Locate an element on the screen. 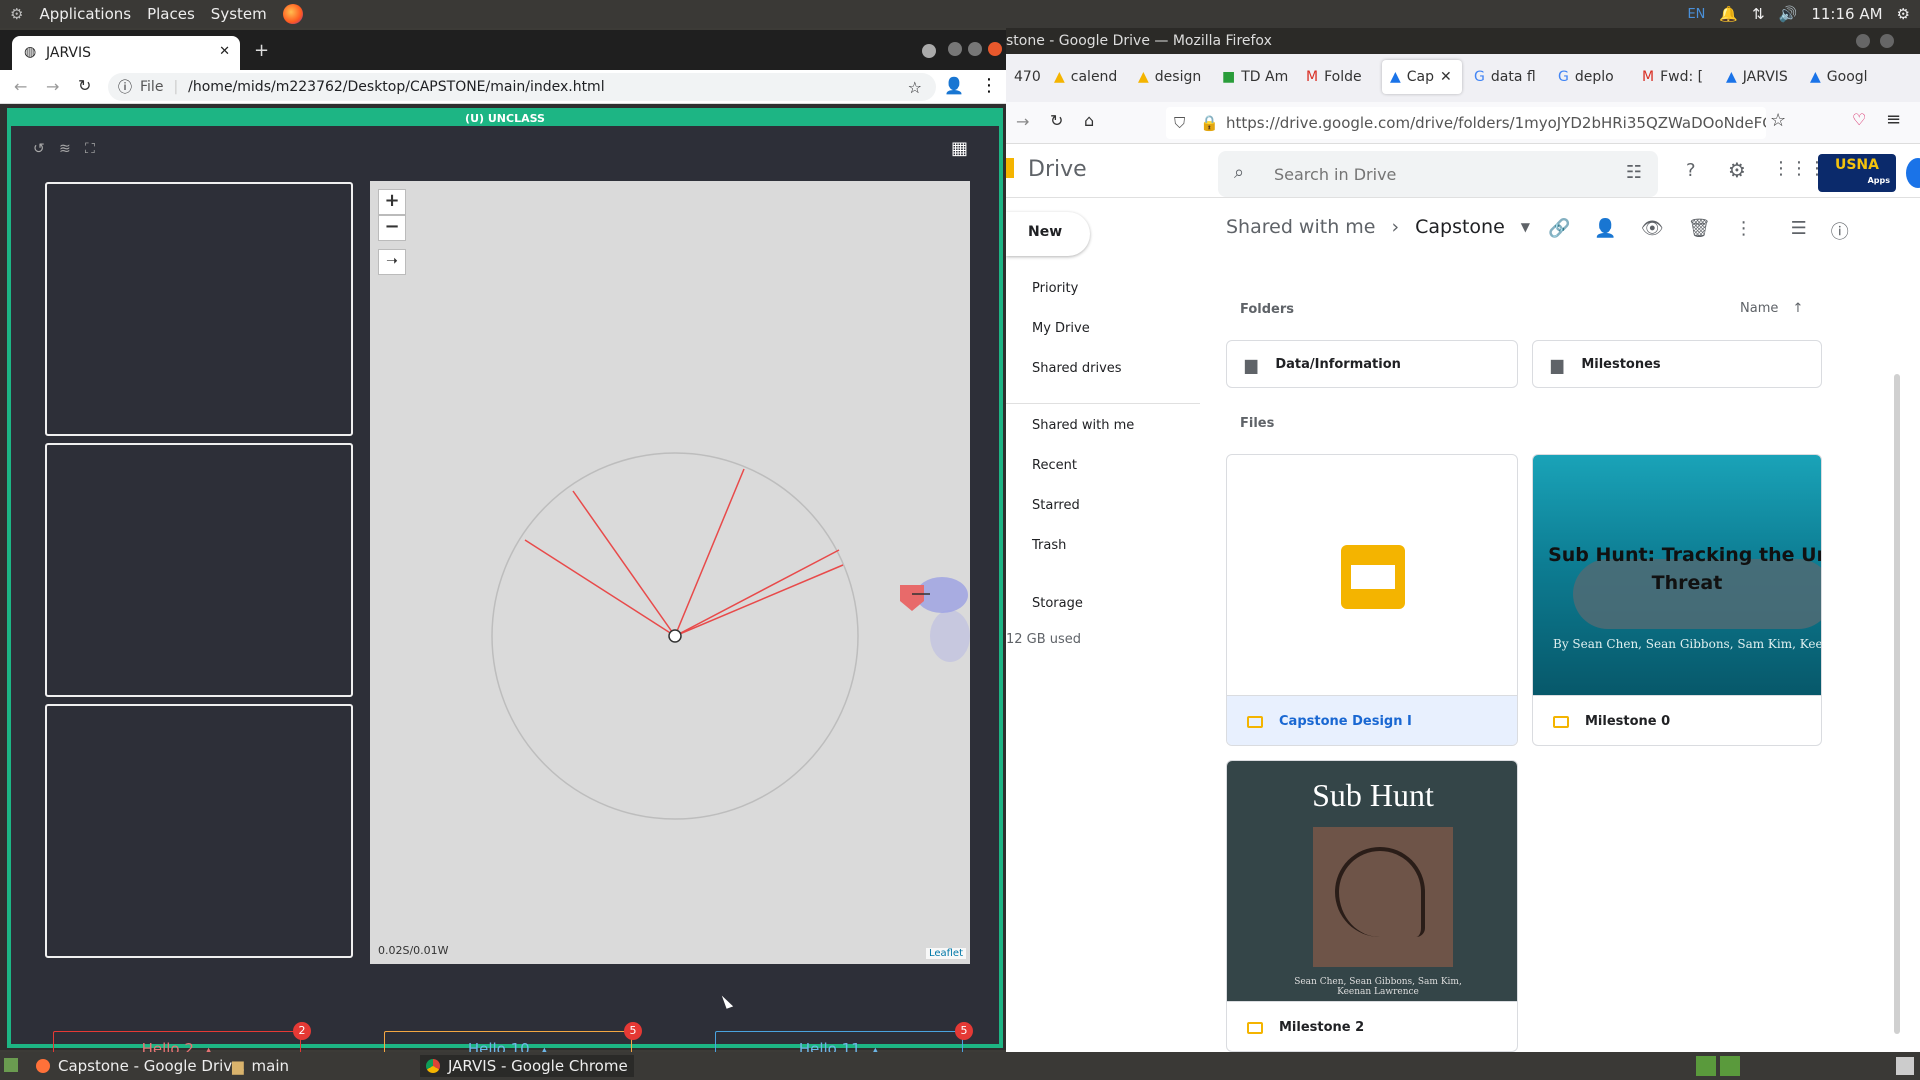  notification-bell-icon: 🔔 is located at coordinates (1728, 14).